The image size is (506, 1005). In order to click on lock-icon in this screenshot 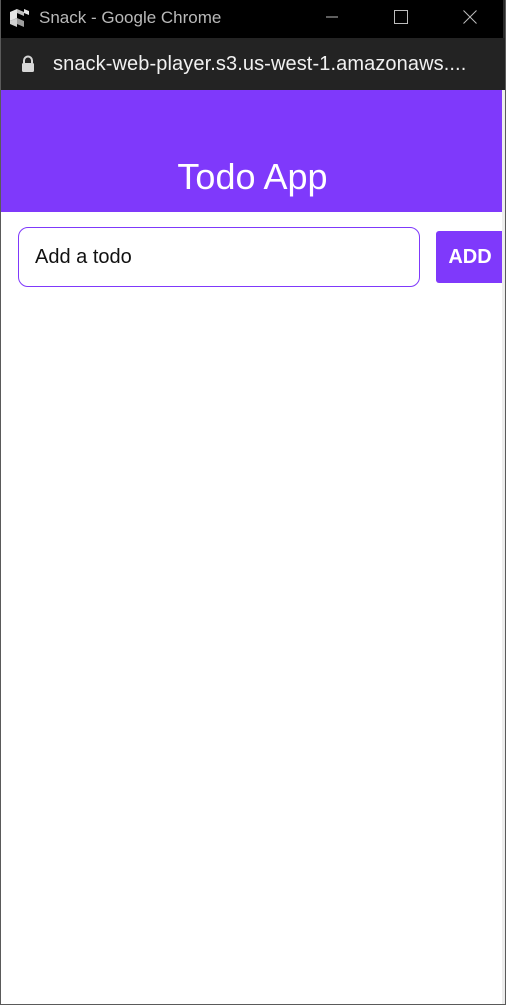, I will do `click(28, 64)`.